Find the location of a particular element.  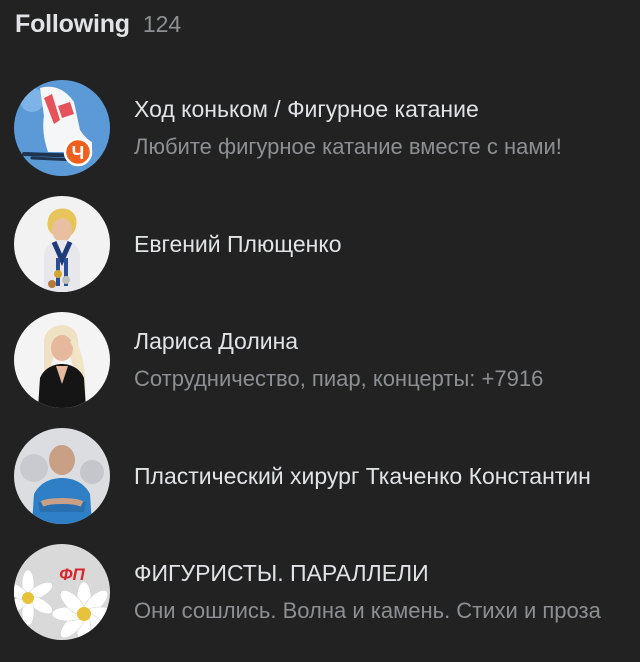

item-name: Пластический хирург Ткаченко Константин is located at coordinates (378, 476).